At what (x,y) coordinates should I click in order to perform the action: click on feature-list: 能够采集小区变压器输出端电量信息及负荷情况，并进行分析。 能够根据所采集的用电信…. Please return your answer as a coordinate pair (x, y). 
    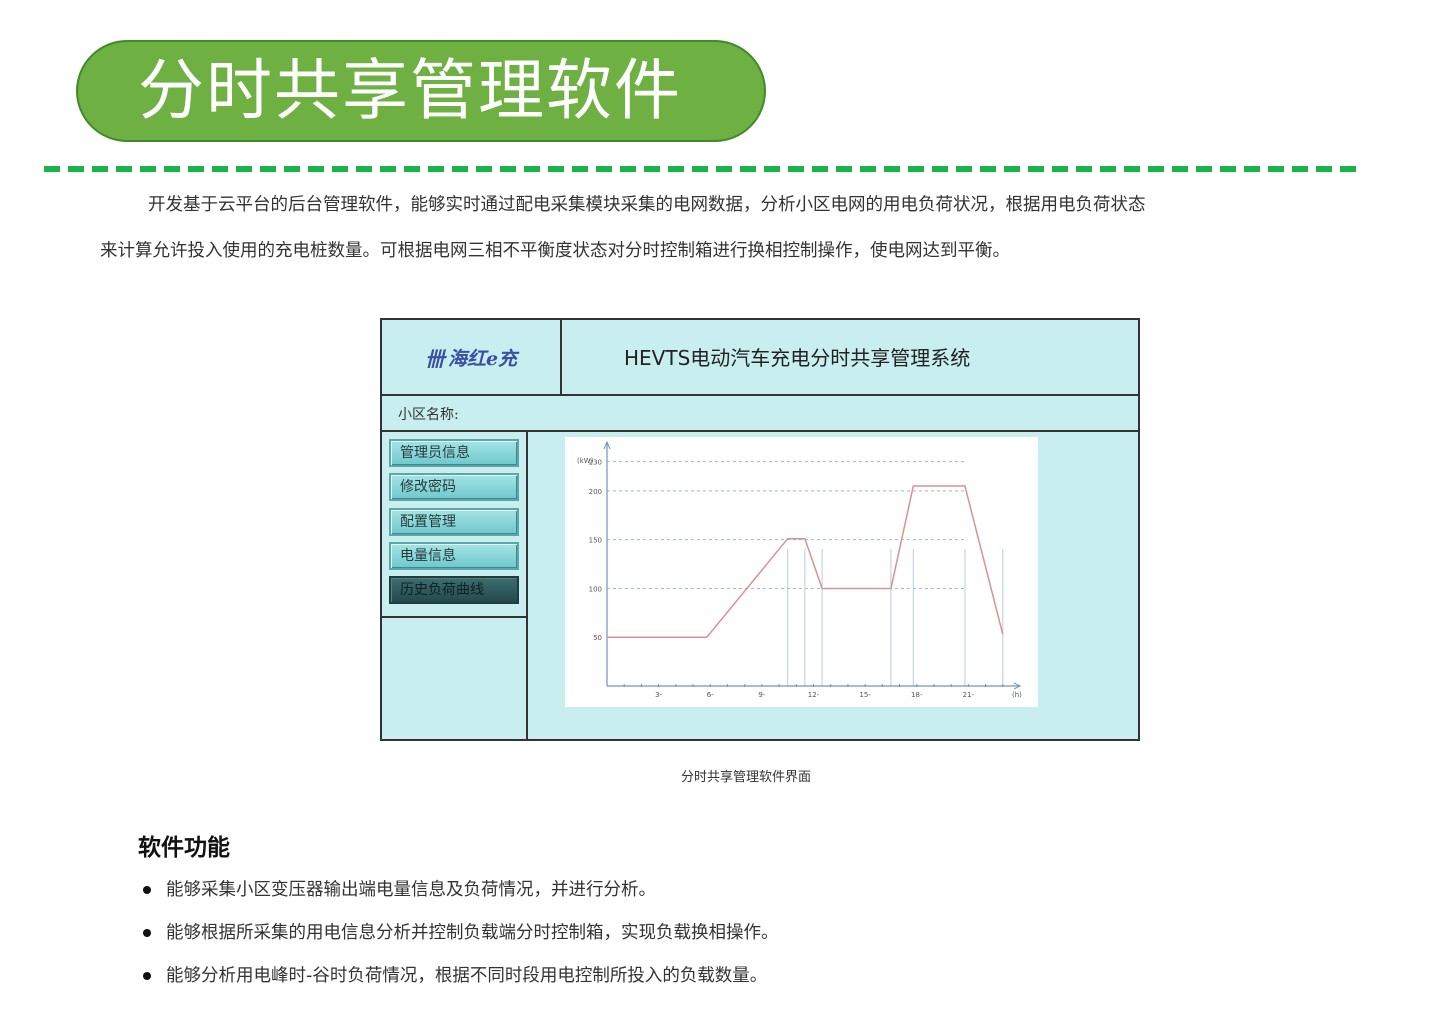
    Looking at the image, I should click on (459, 934).